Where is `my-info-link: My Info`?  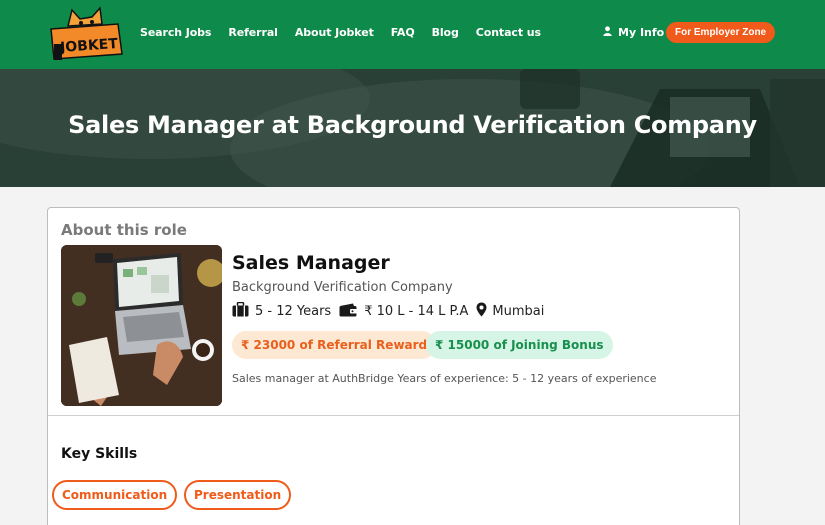 my-info-link: My Info is located at coordinates (633, 32).